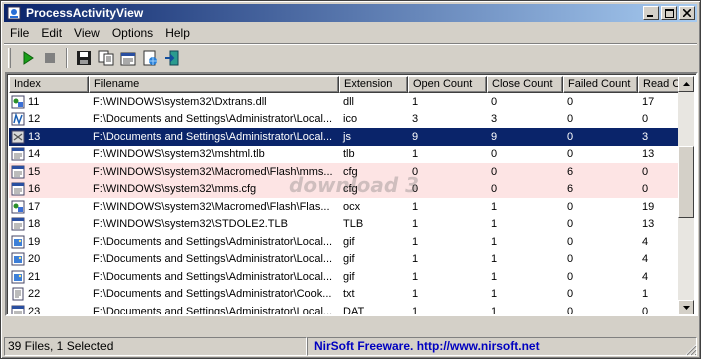  What do you see at coordinates (600, 84) in the screenshot?
I see `column-header-failed-count: Failed Count` at bounding box center [600, 84].